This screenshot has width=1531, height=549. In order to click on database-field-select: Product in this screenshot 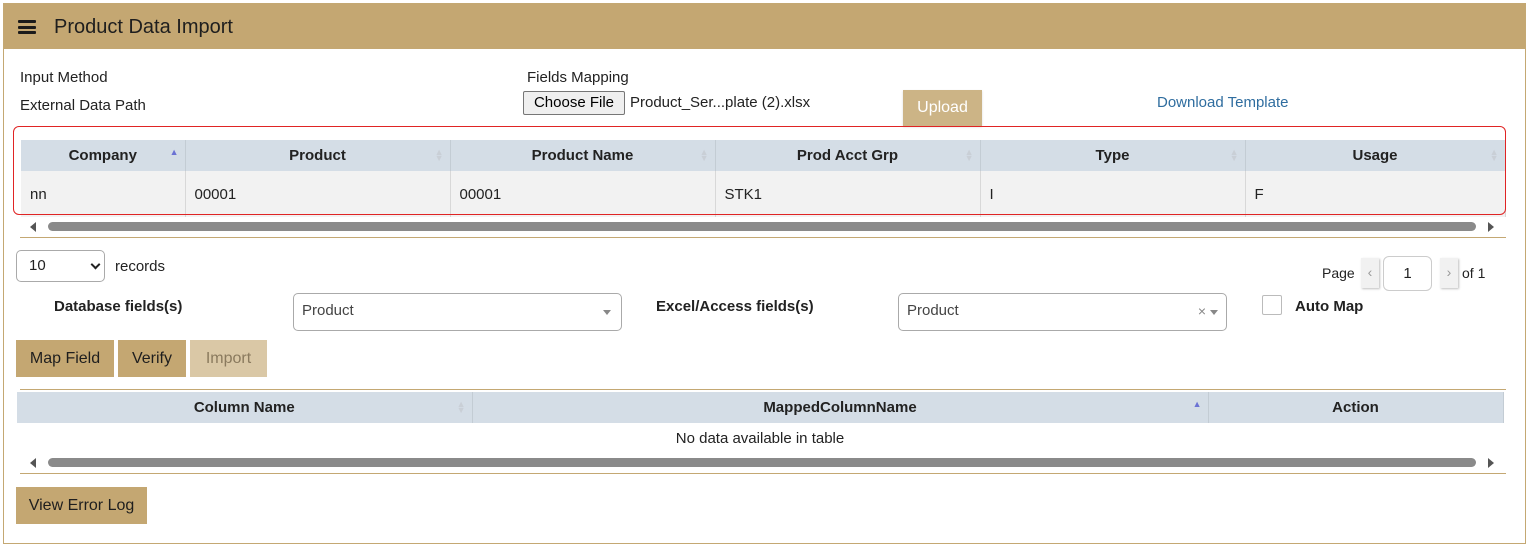, I will do `click(457, 312)`.